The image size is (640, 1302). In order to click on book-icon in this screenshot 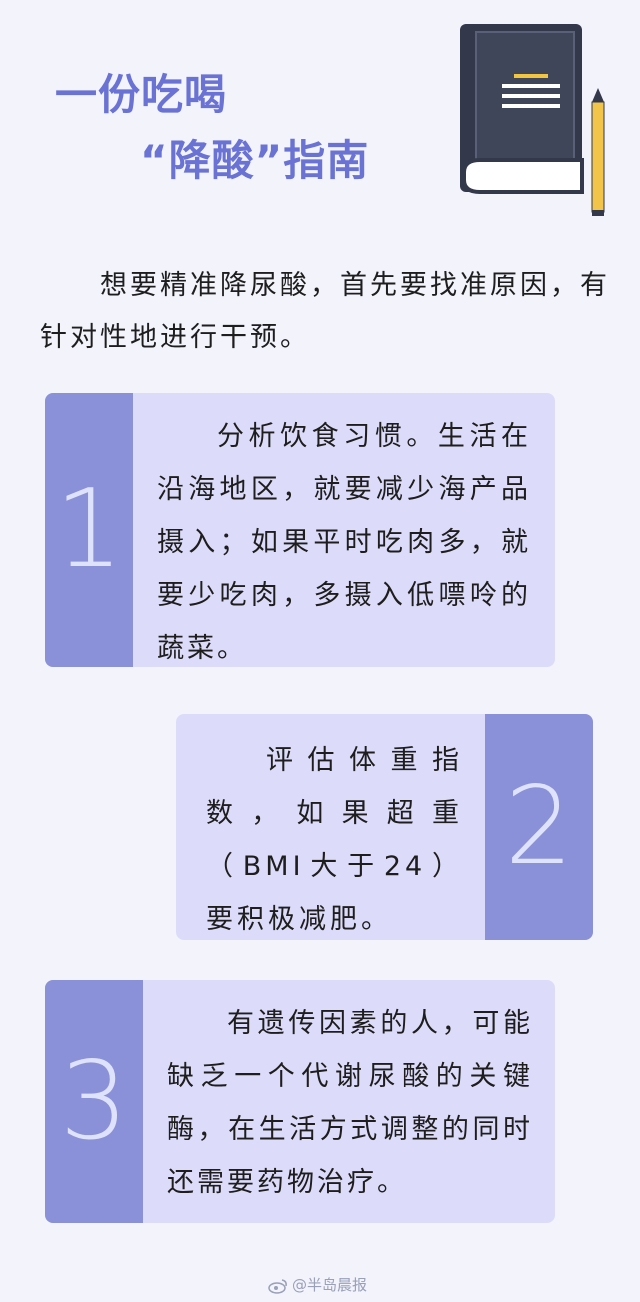, I will do `click(532, 120)`.